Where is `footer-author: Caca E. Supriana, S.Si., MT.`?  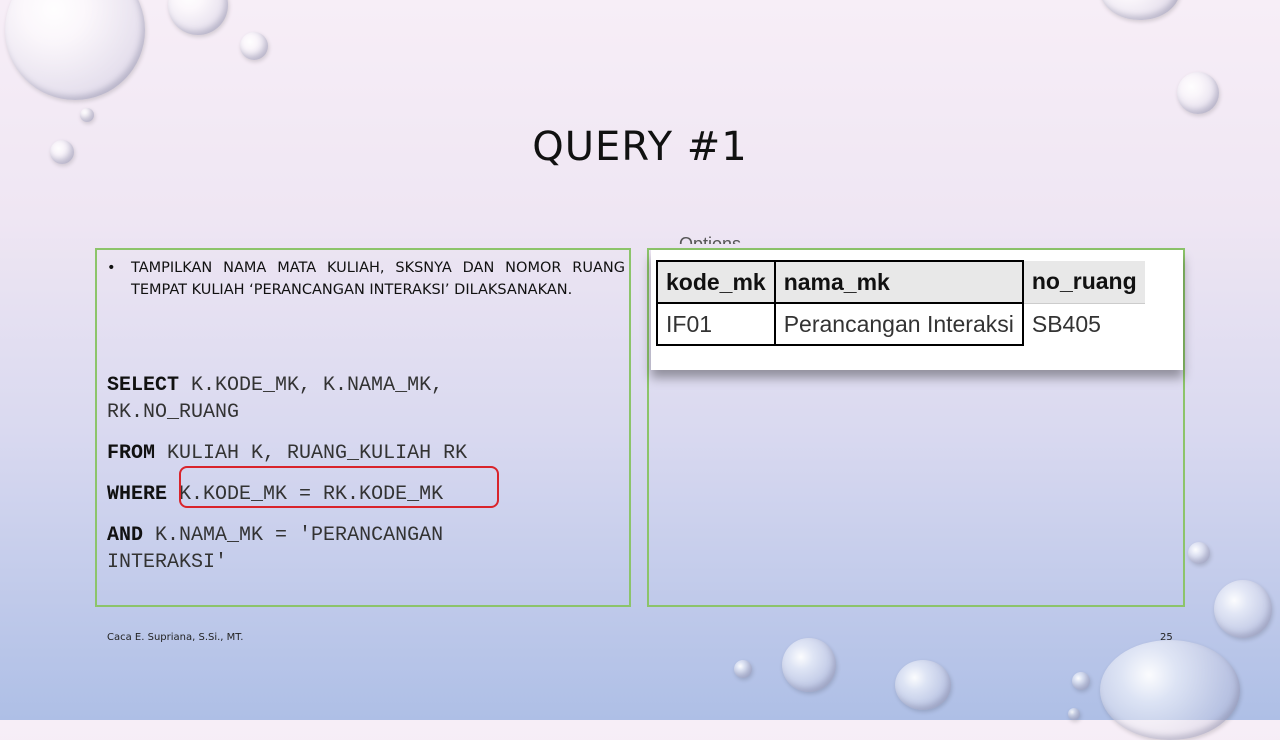
footer-author: Caca E. Supriana, S.Si., MT. is located at coordinates (175, 637).